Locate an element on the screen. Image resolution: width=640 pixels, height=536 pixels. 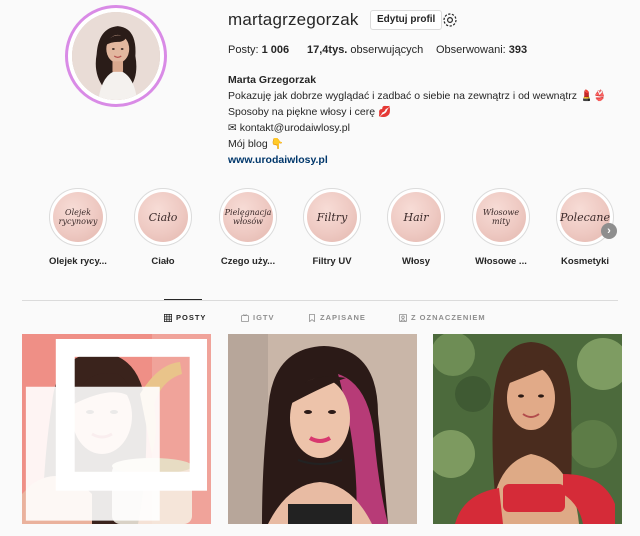
stat-posts-label: Posty: is located at coordinates (245, 50).